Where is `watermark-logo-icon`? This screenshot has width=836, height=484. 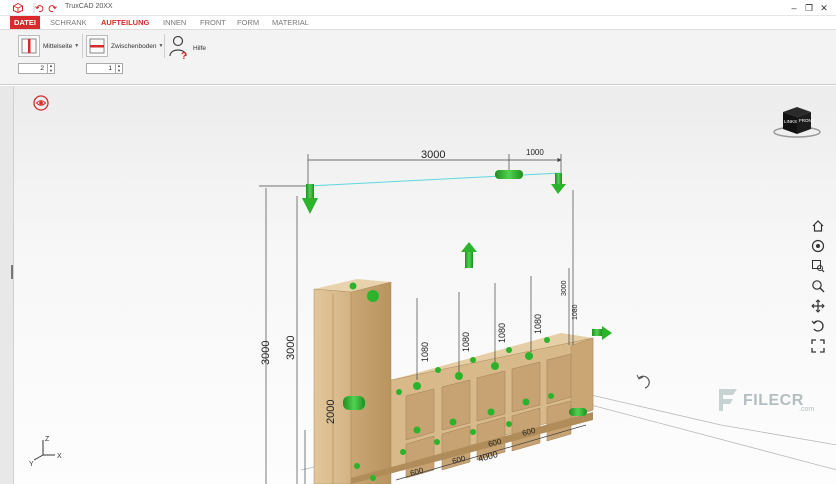 watermark-logo-icon is located at coordinates (728, 401).